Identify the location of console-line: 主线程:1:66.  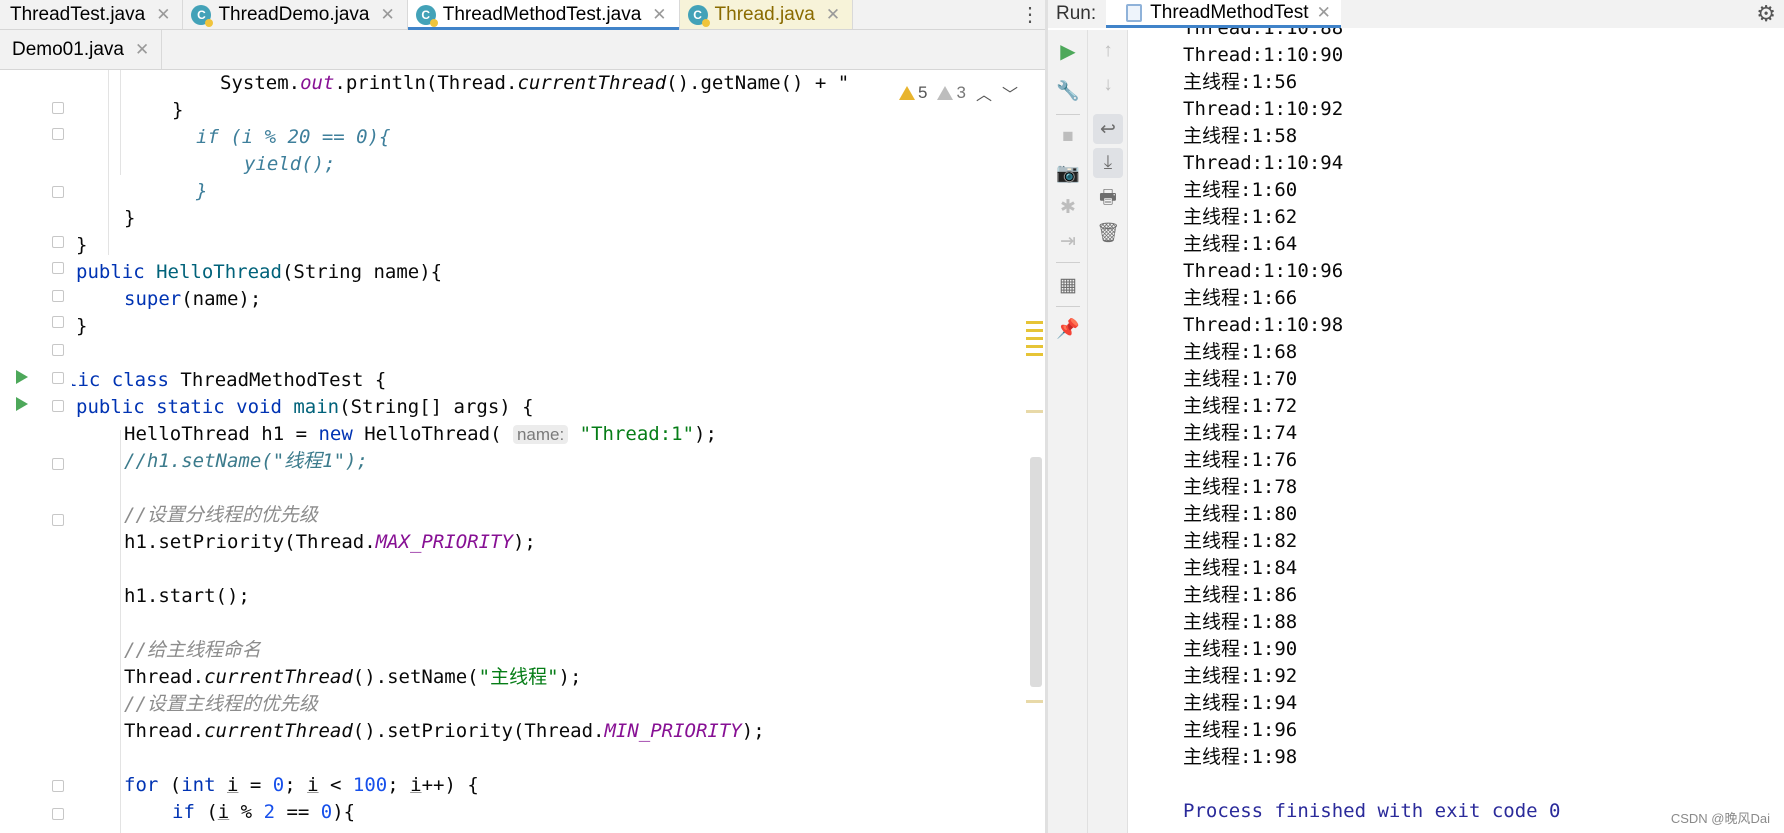
(1240, 298).